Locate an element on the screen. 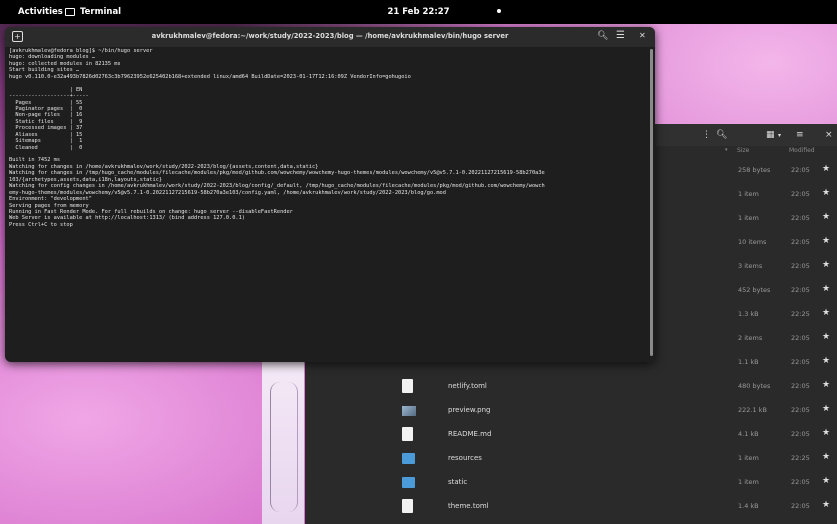 The height and width of the screenshot is (524, 837). file-row: resources 1 item 22:25 ★ is located at coordinates (571, 459).